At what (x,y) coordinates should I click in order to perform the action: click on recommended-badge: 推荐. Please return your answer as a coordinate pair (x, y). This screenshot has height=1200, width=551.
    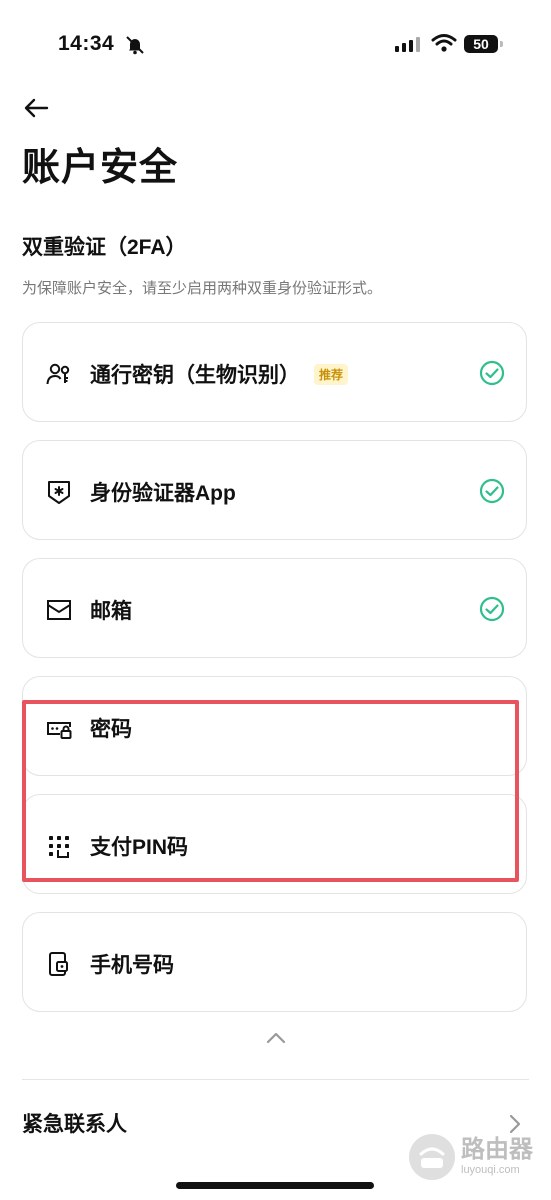
    Looking at the image, I should click on (331, 374).